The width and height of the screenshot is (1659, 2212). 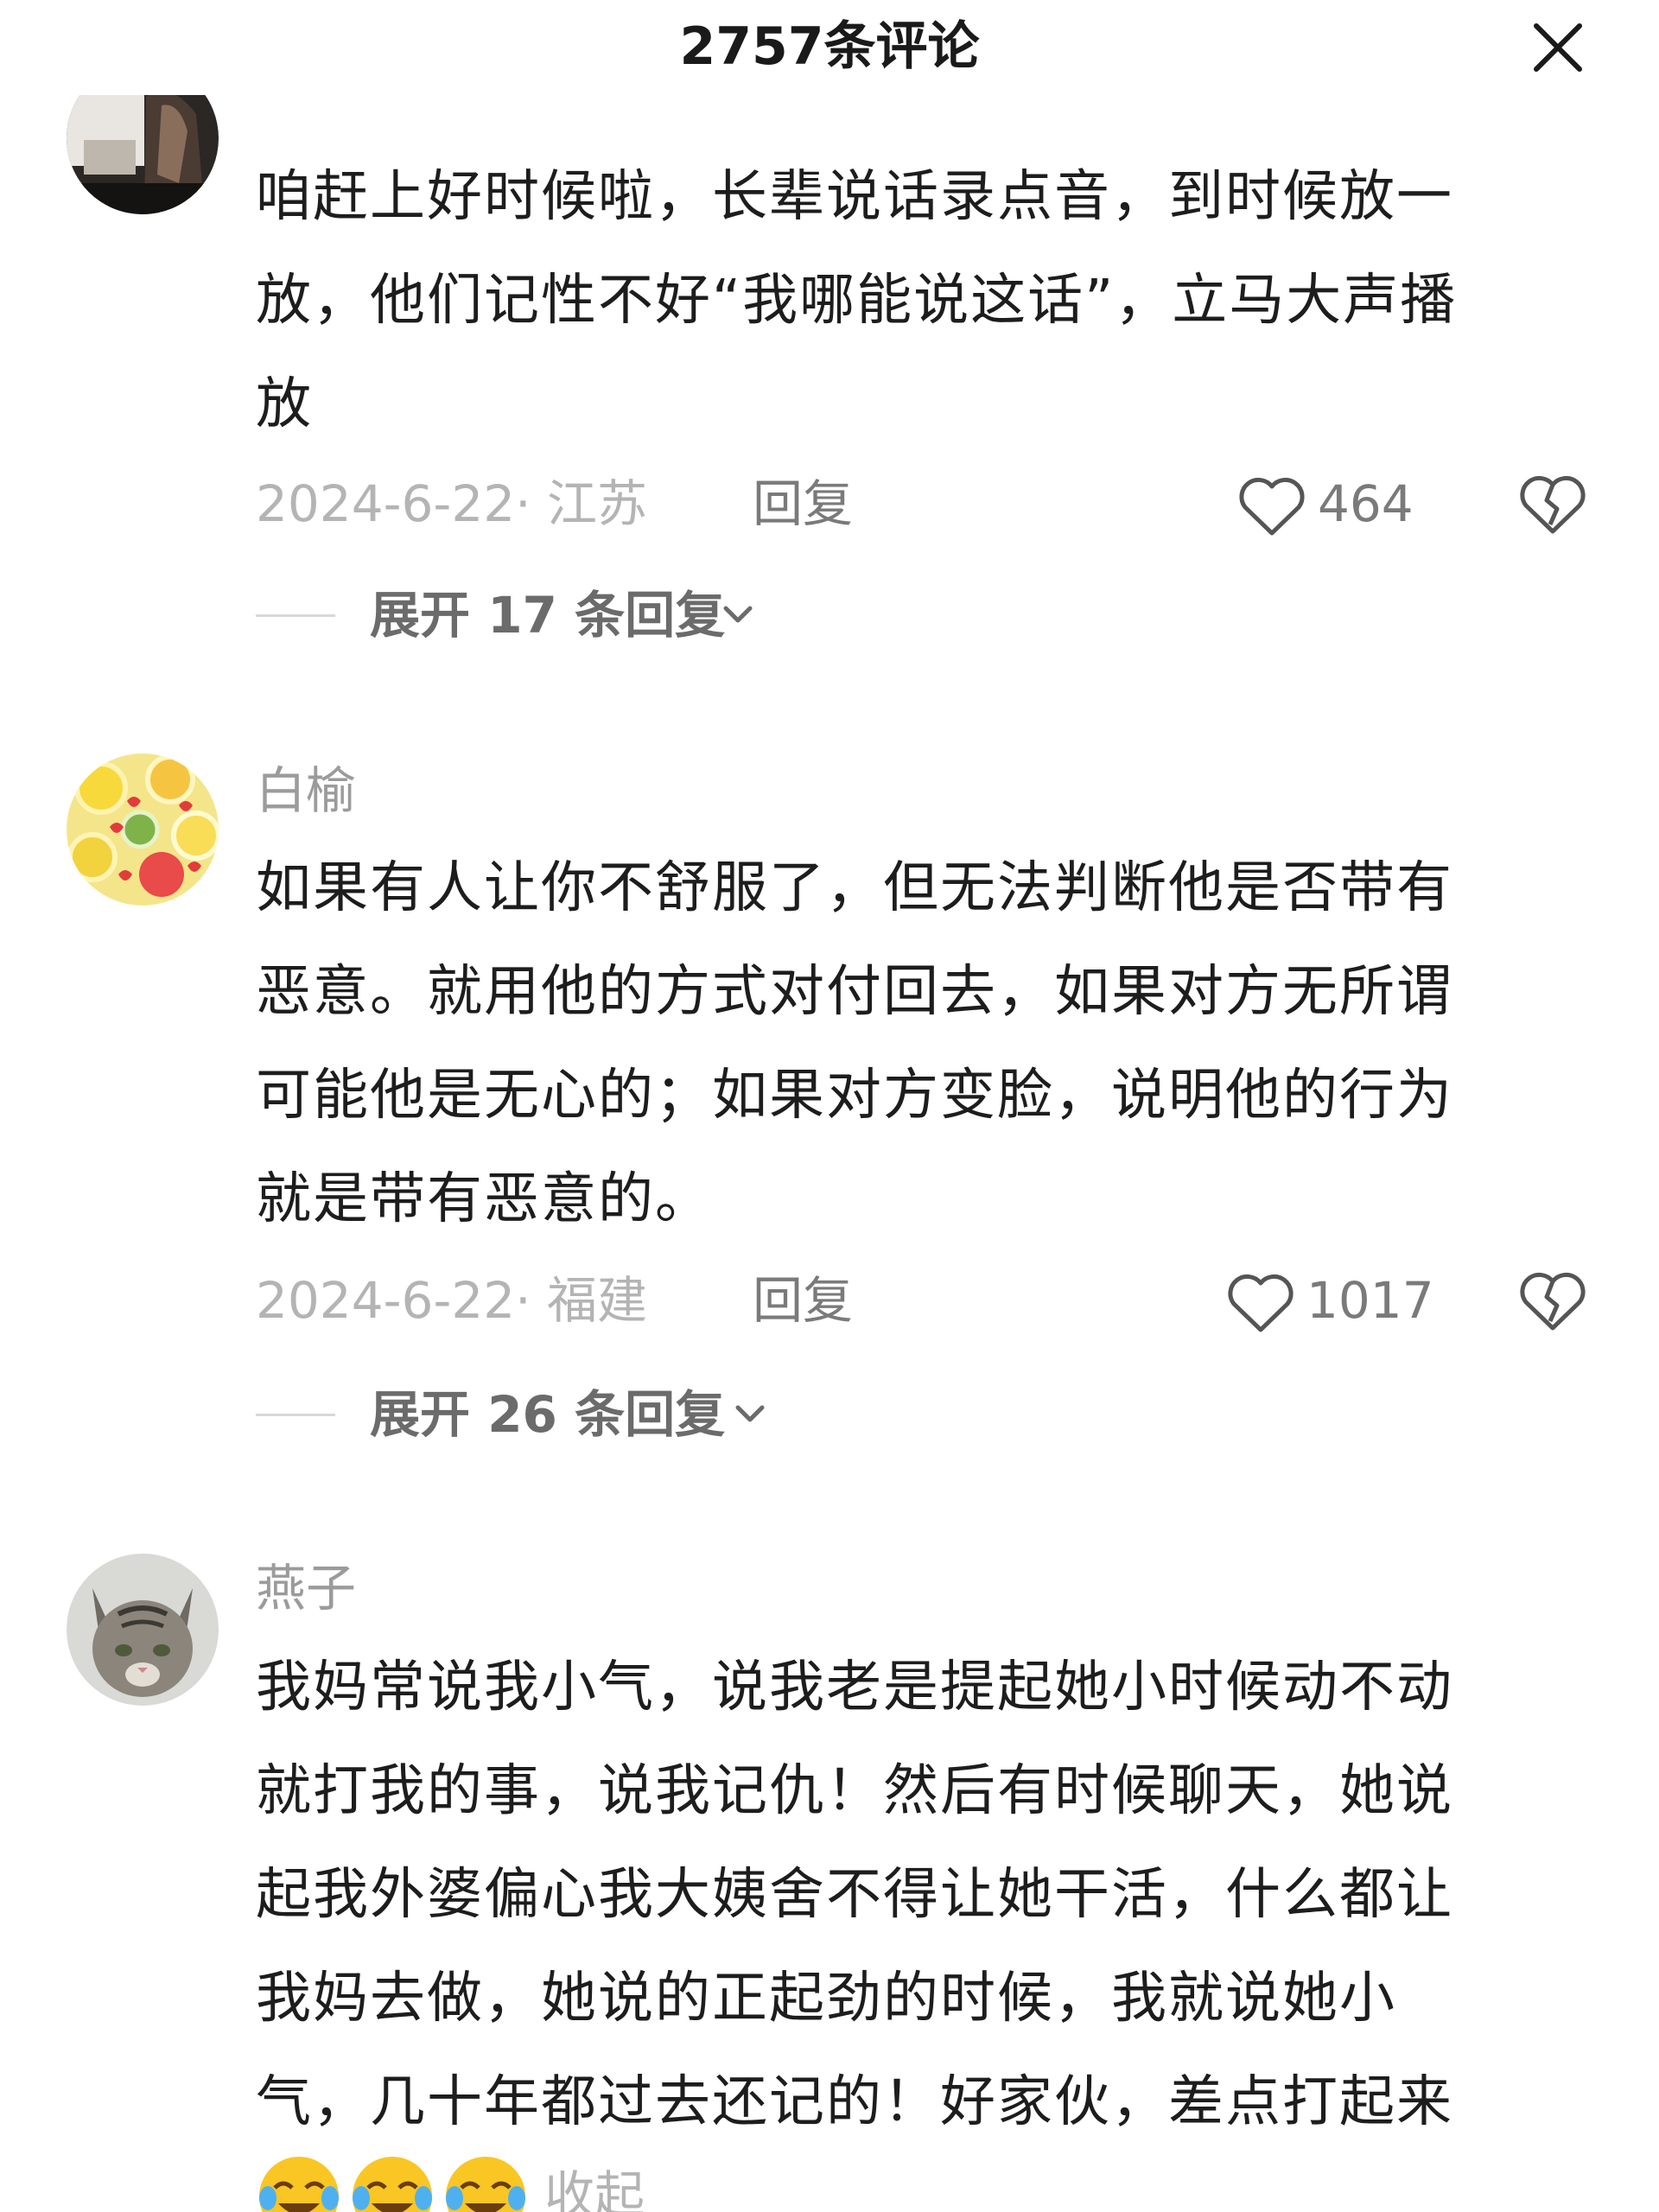 I want to click on expand-replies-button: 展开 26 条回复, so click(x=644, y=1414).